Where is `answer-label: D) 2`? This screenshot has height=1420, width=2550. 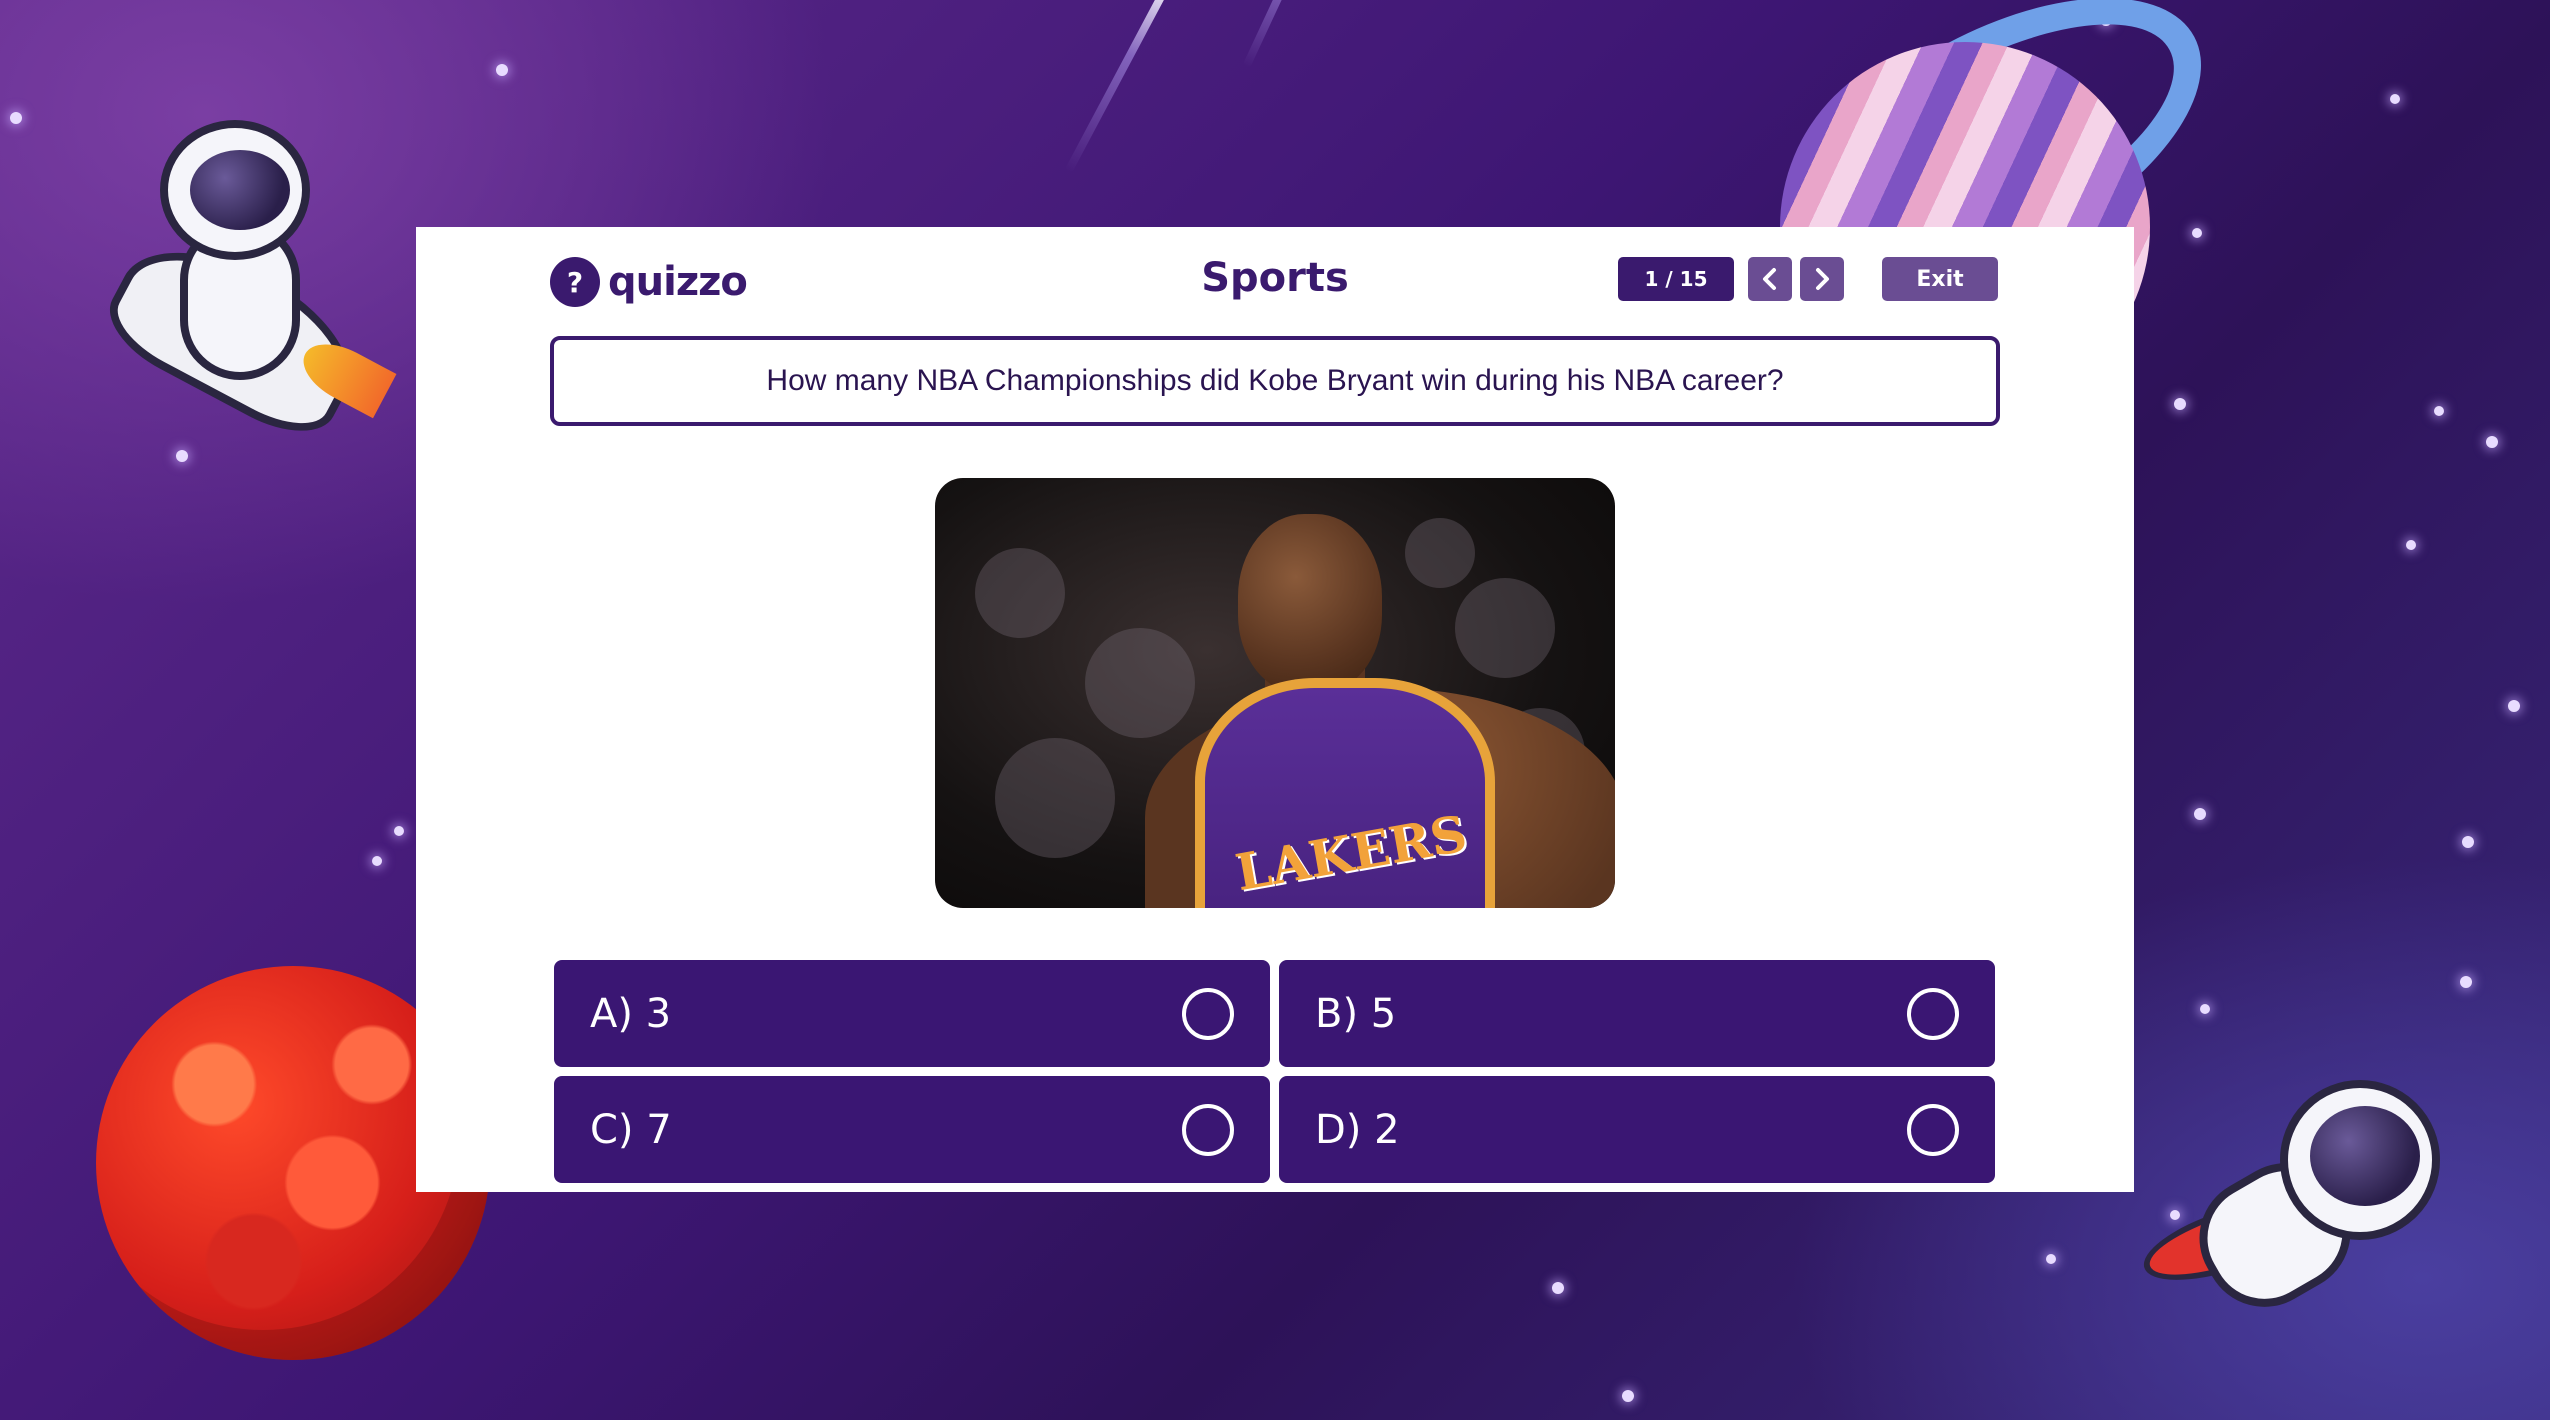 answer-label: D) 2 is located at coordinates (1357, 1129).